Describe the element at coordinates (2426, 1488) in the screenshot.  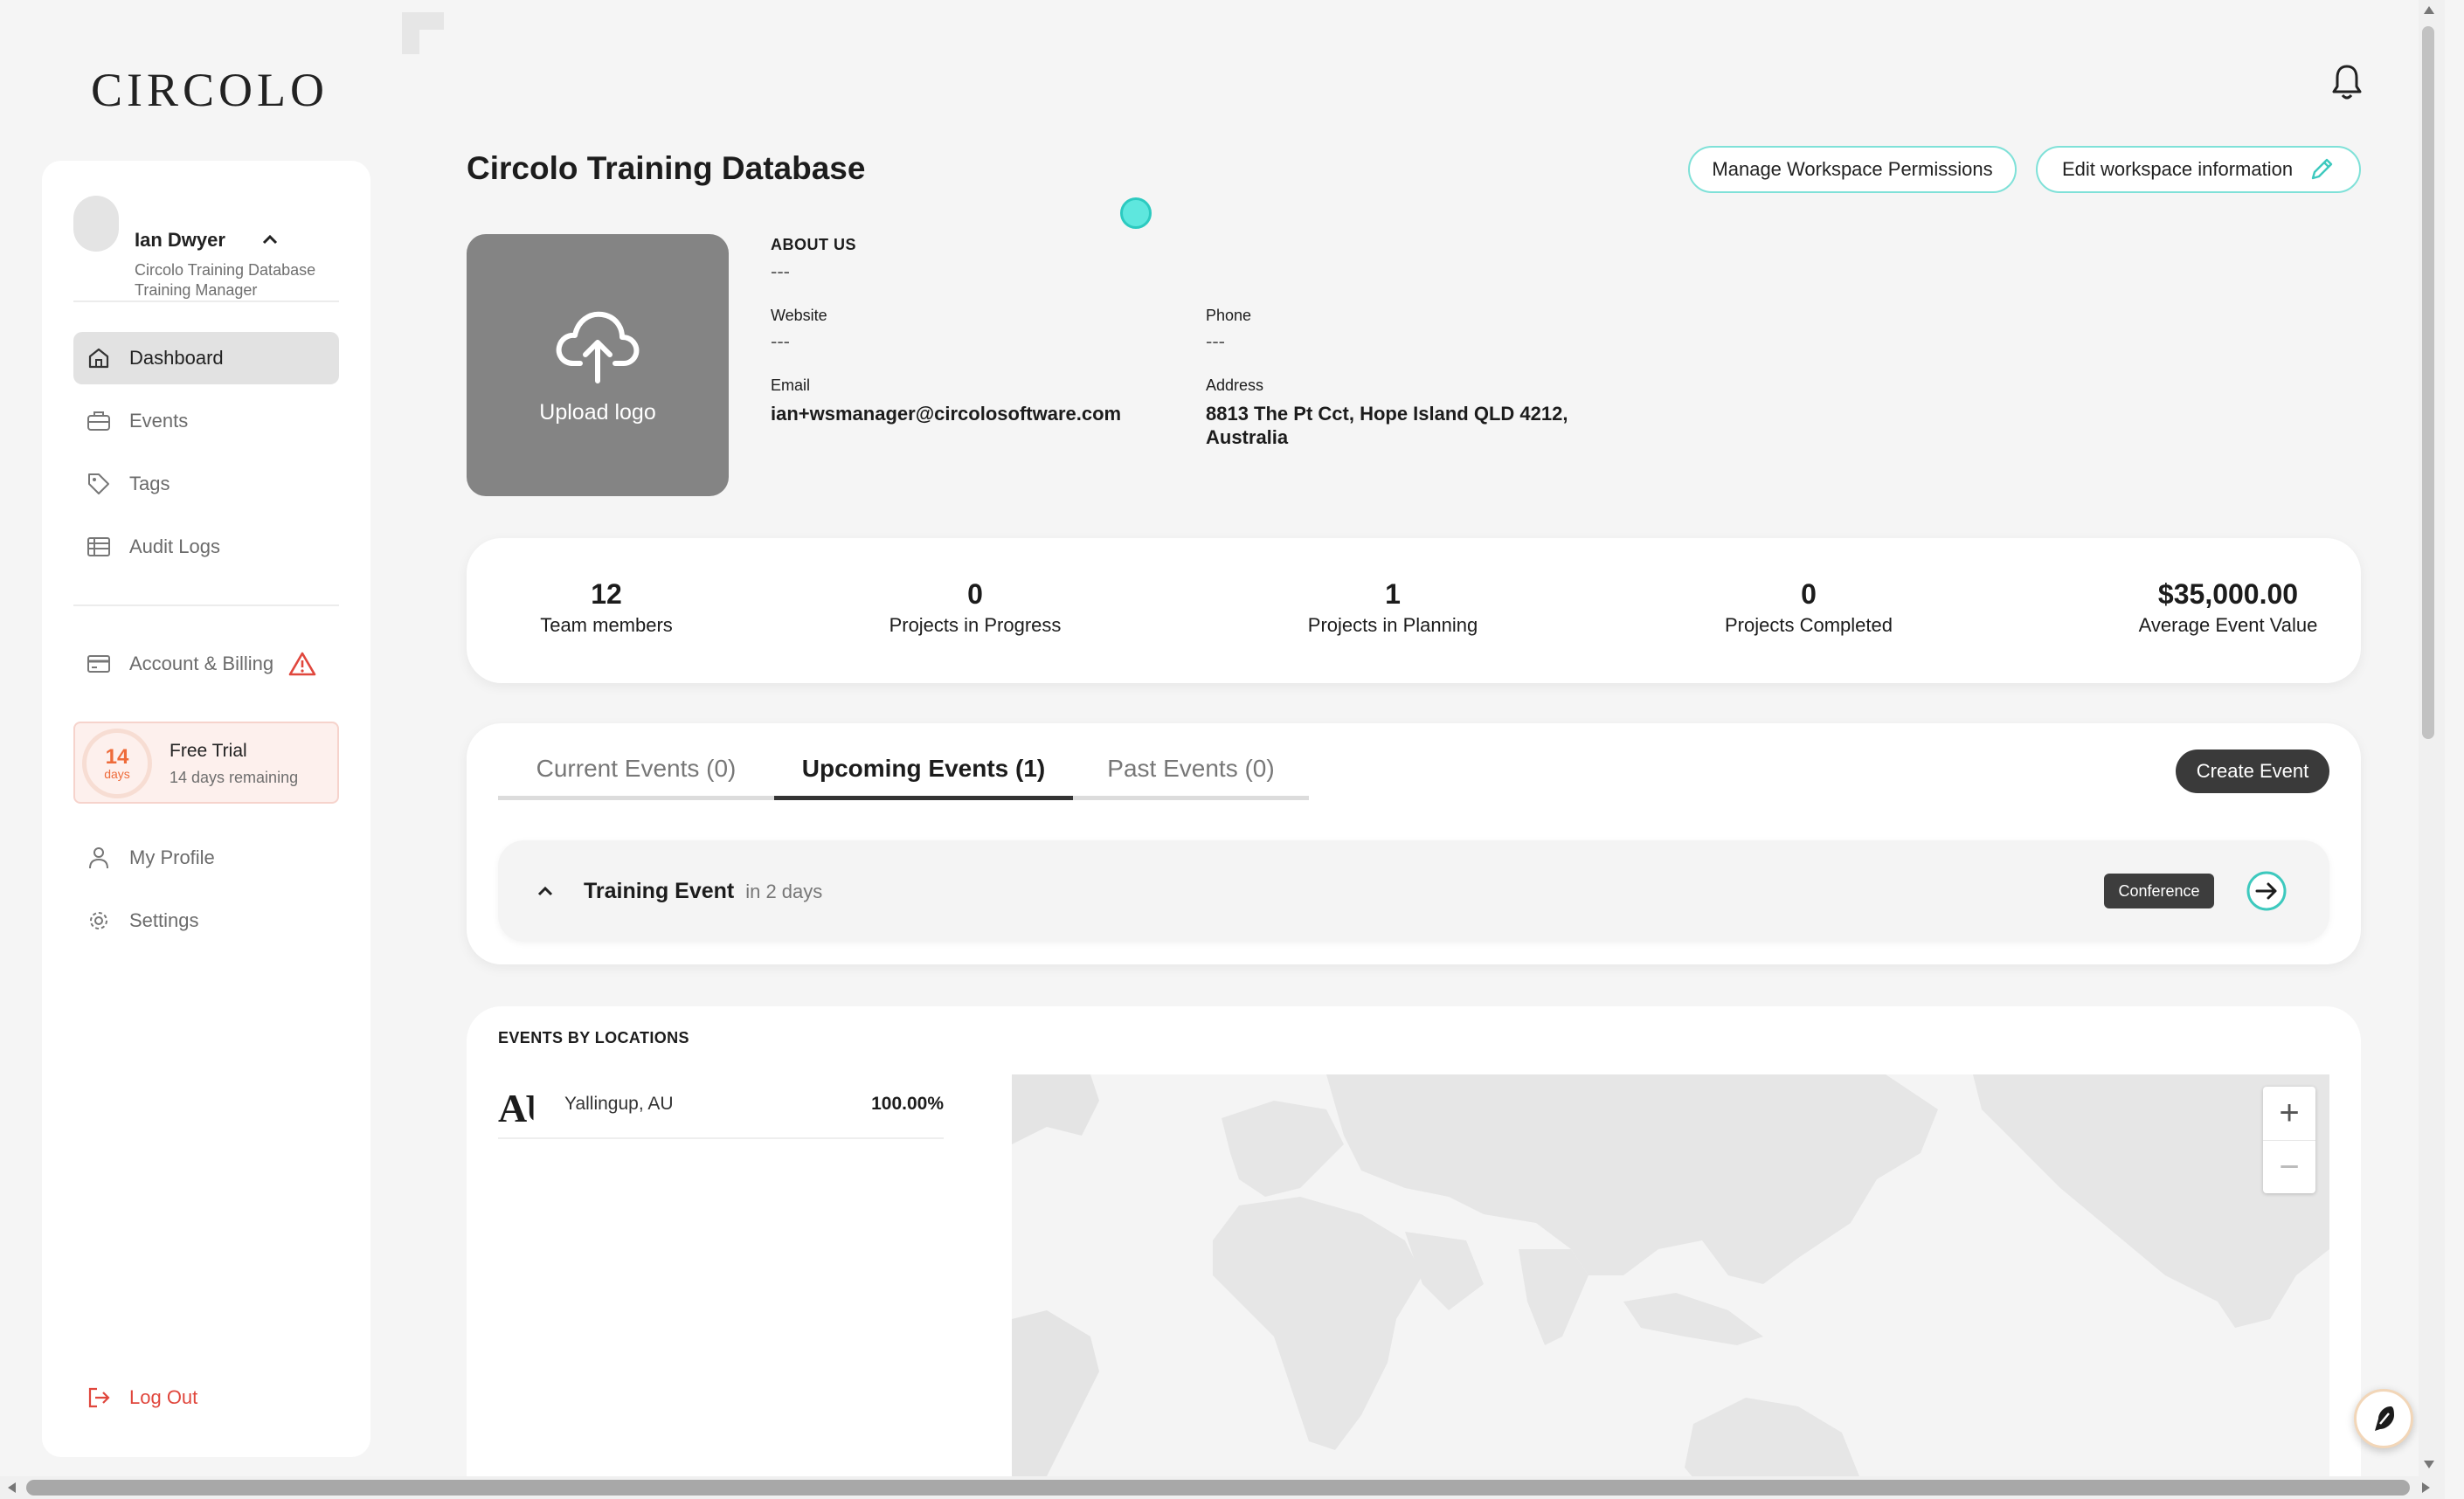
I see `scroll-right-arrow-icon` at that location.